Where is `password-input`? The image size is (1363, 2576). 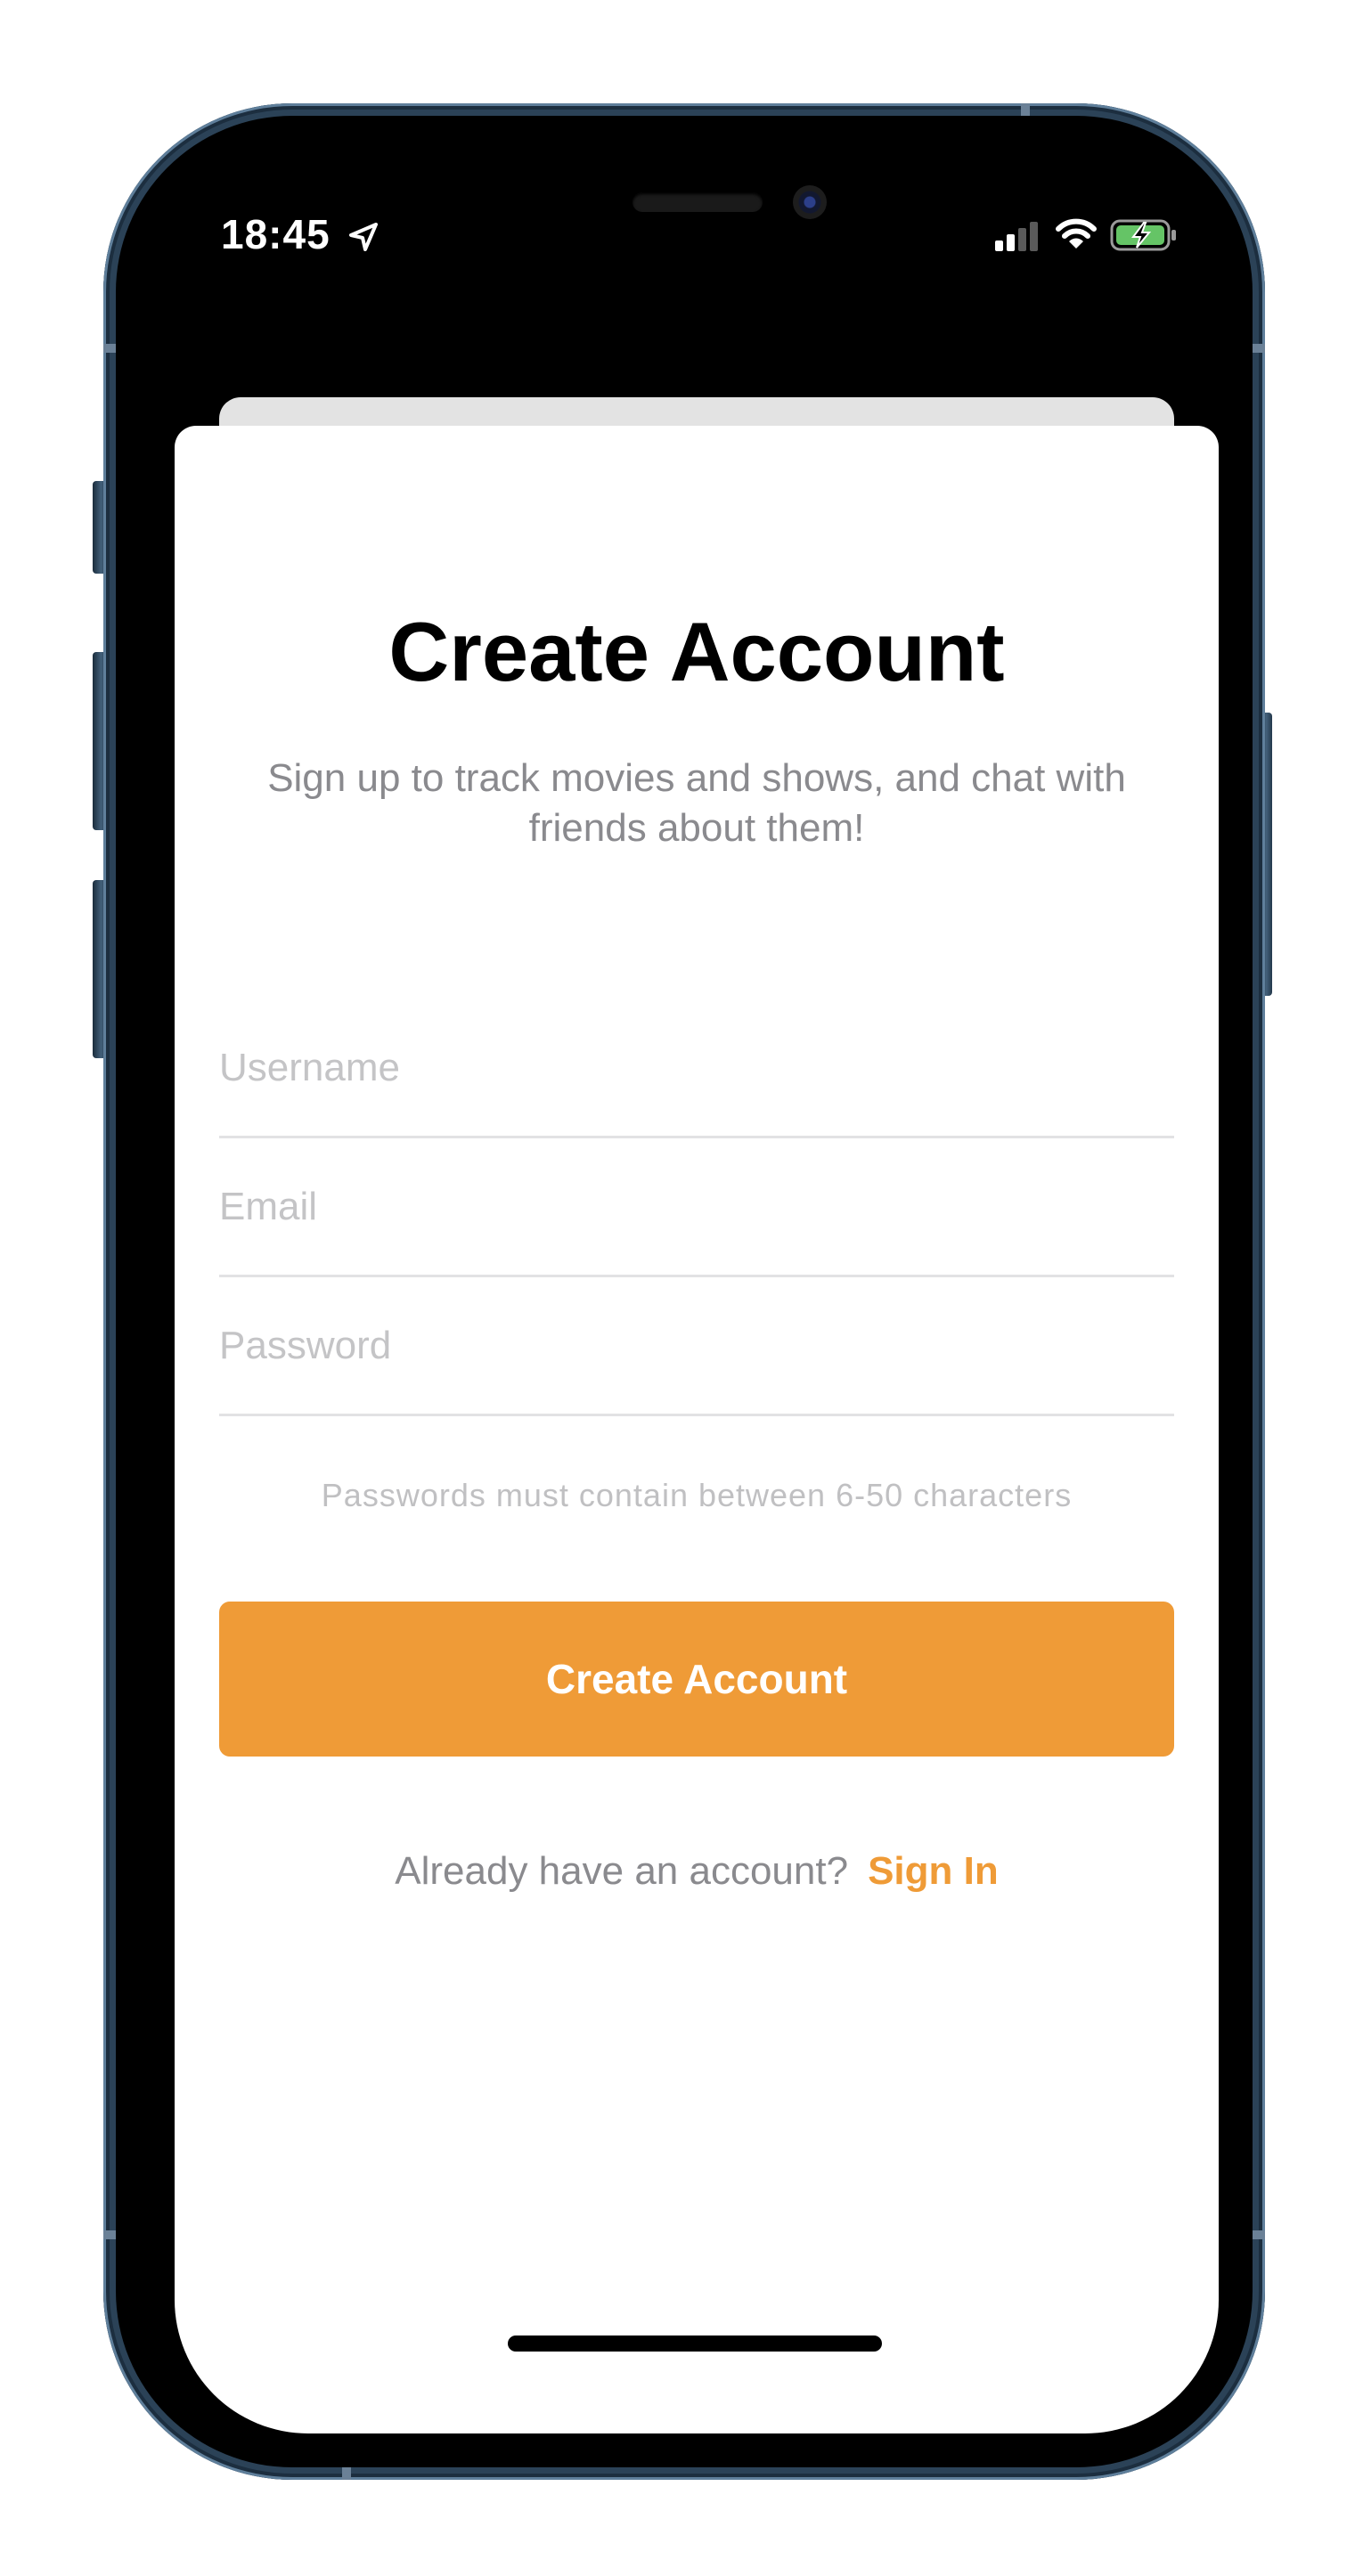 password-input is located at coordinates (696, 1346).